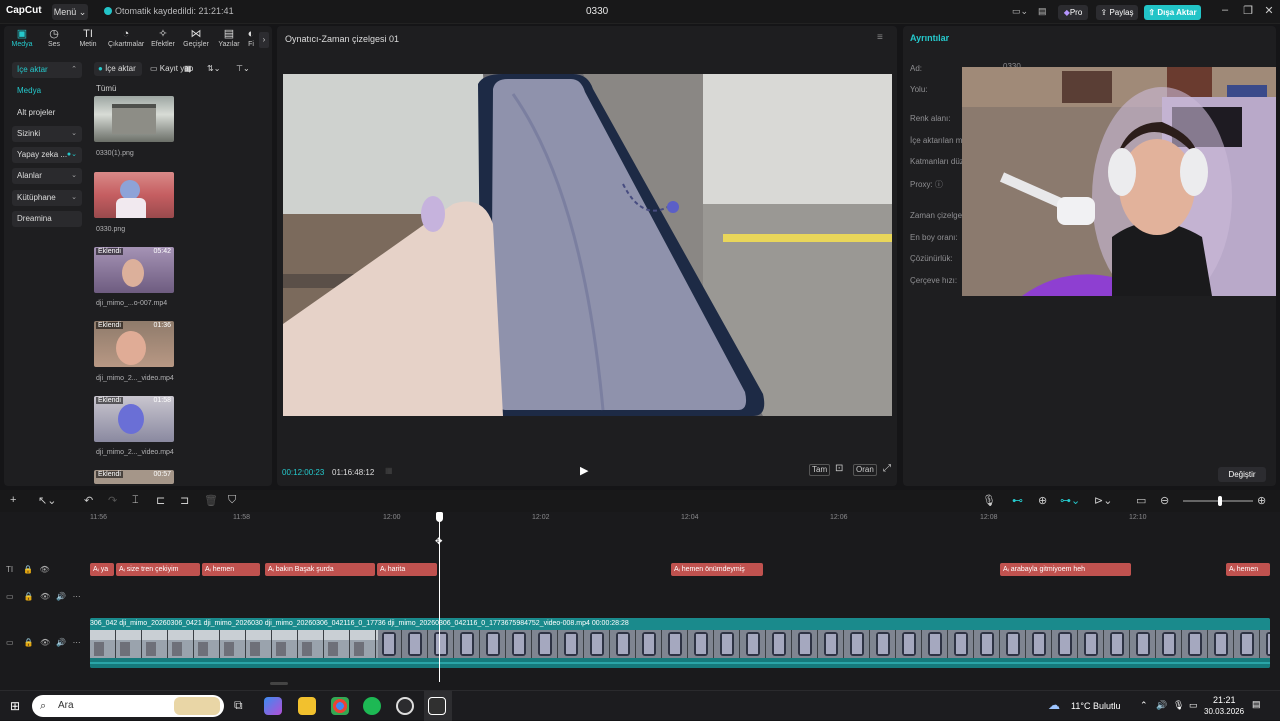 The height and width of the screenshot is (721, 1280). I want to click on notification-icon: ▤, so click(1256, 704).